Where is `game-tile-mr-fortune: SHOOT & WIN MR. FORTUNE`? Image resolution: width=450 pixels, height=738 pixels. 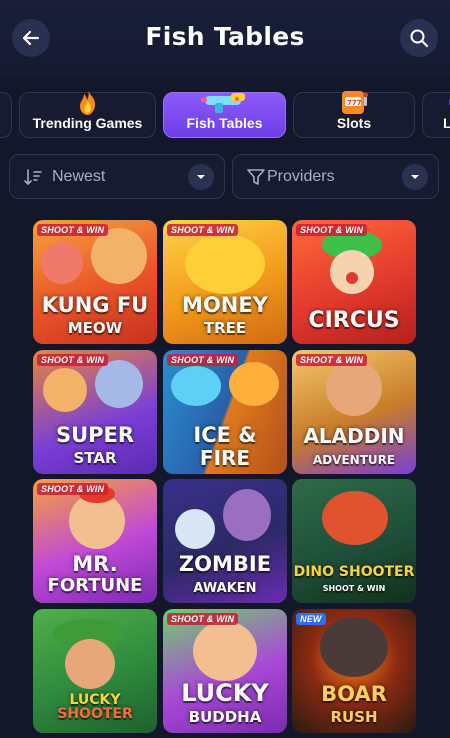
game-tile-mr-fortune: SHOOT & WIN MR. FORTUNE is located at coordinates (95, 541).